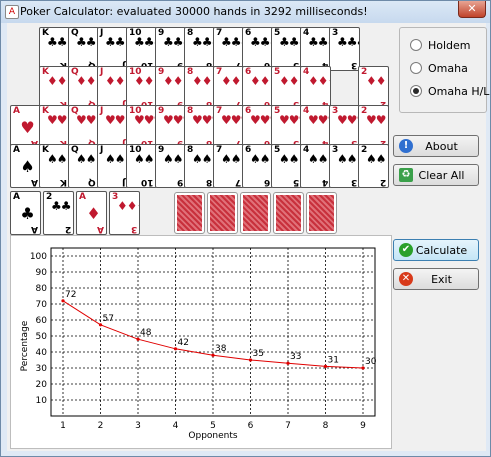 This screenshot has height=457, width=491. I want to click on deck-card-spades-2: 2 ♠♠ 2, so click(373, 166).